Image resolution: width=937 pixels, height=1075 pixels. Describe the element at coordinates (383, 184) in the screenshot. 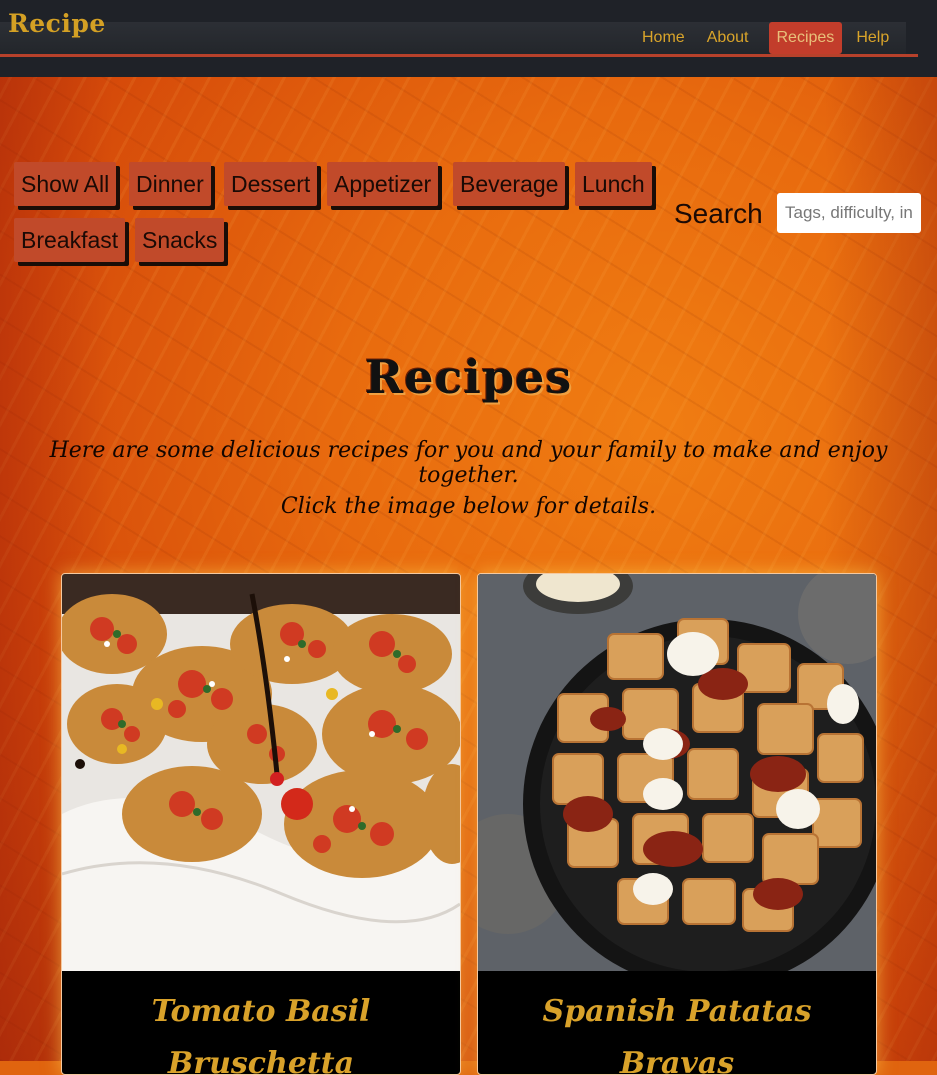

I see `filter-appetizer: Appetizer` at that location.